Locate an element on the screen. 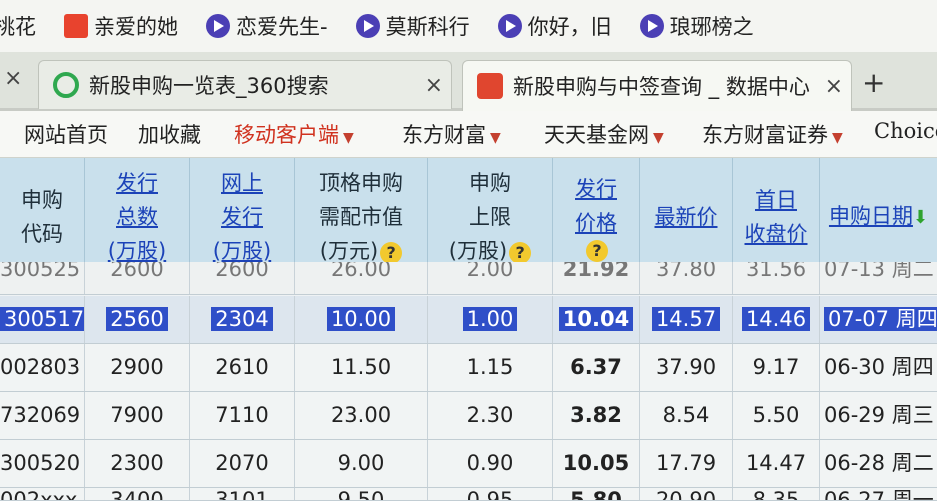  issue-price: 6.37 is located at coordinates (596, 367).